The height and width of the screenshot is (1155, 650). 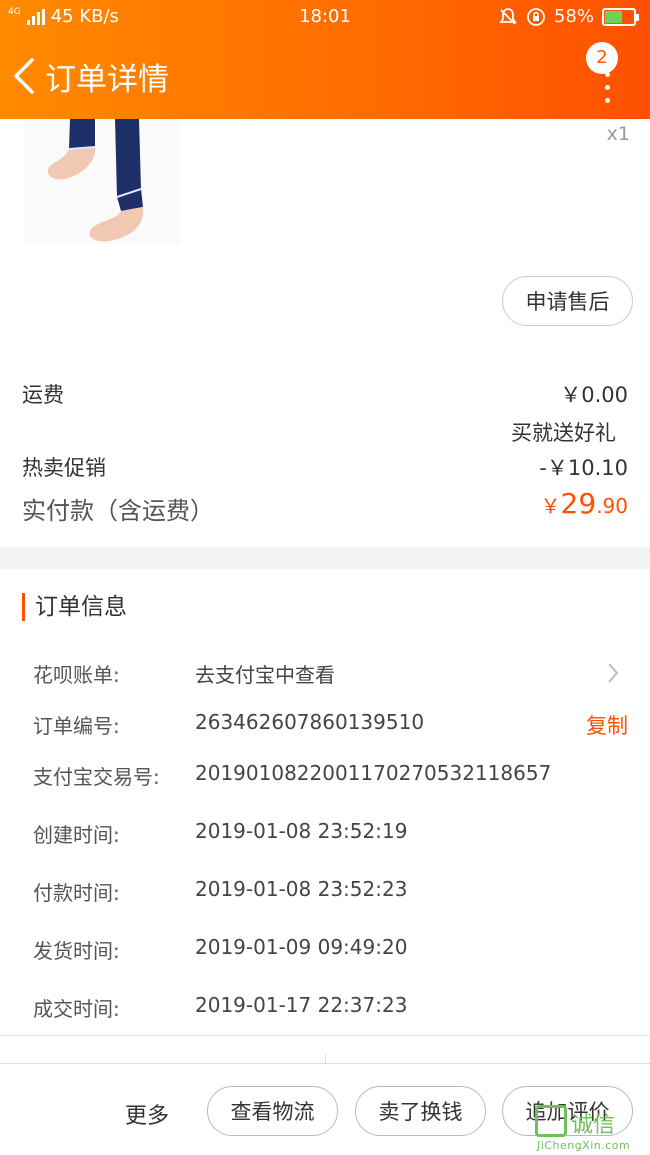 What do you see at coordinates (563, 433) in the screenshot?
I see `gift-promo-text: 买就送好礼` at bounding box center [563, 433].